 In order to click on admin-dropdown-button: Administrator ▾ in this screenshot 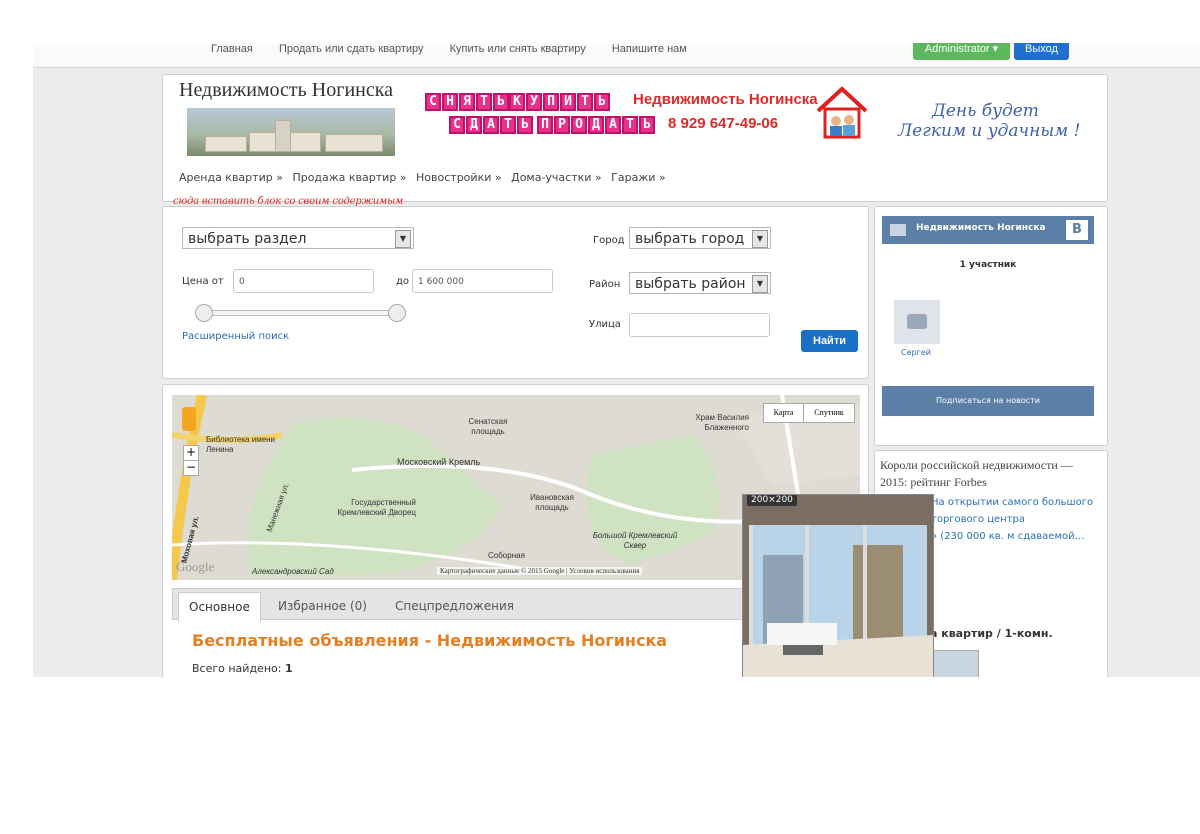, I will do `click(961, 51)`.